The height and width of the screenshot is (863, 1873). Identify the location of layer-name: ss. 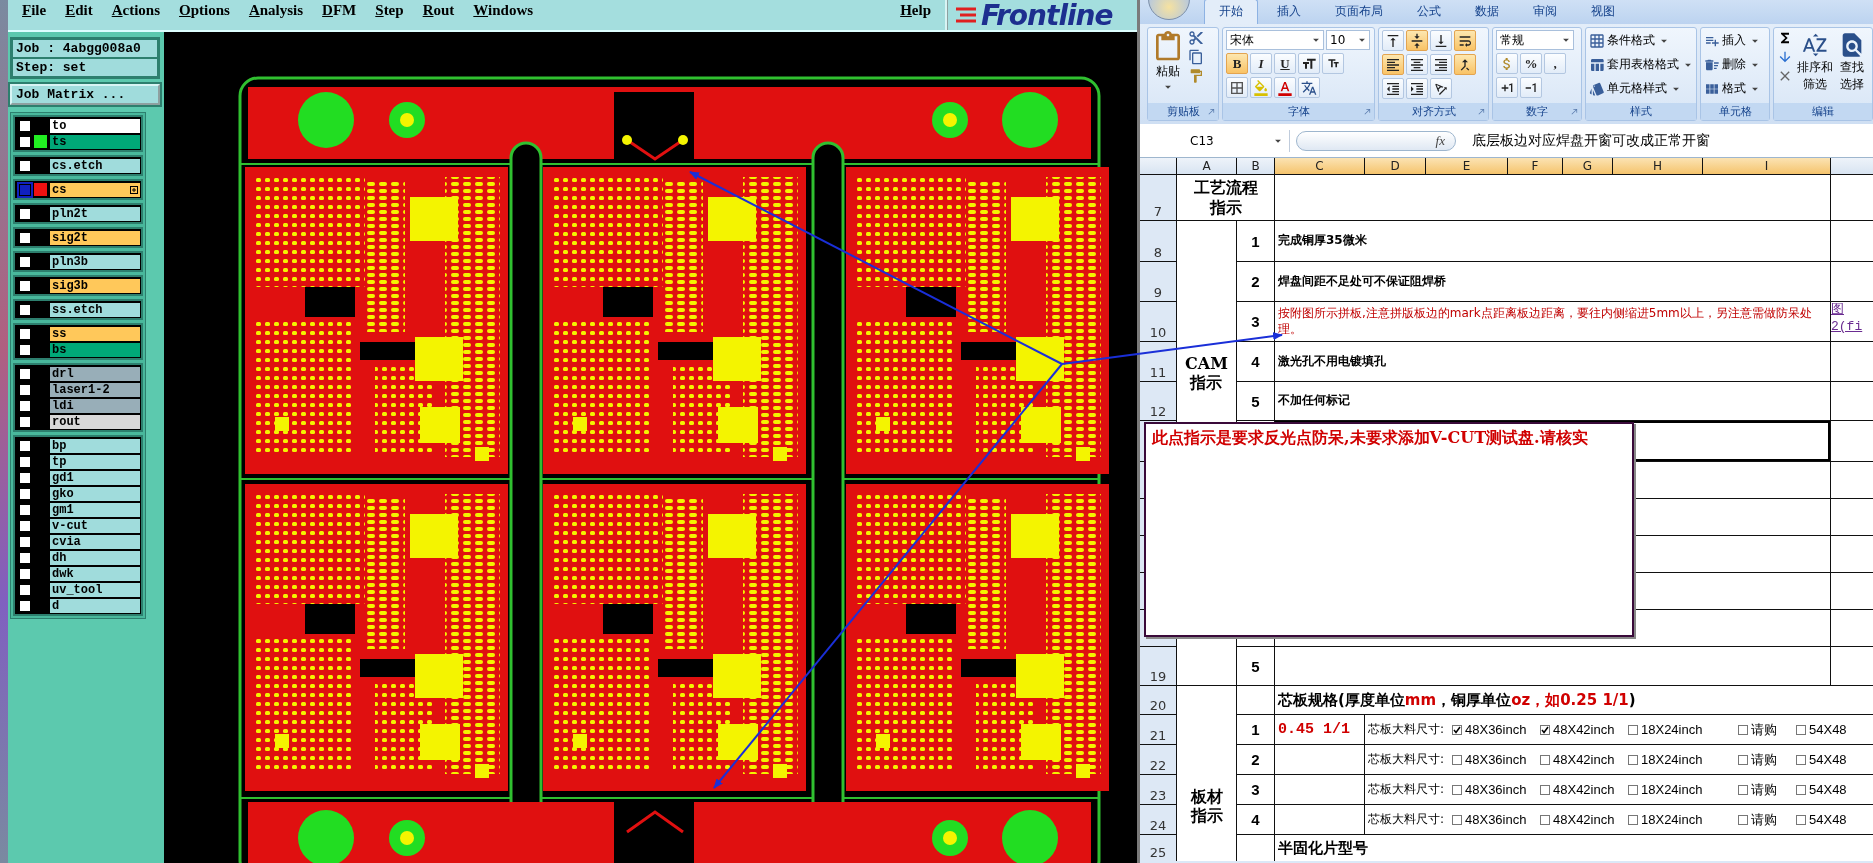
(95, 333).